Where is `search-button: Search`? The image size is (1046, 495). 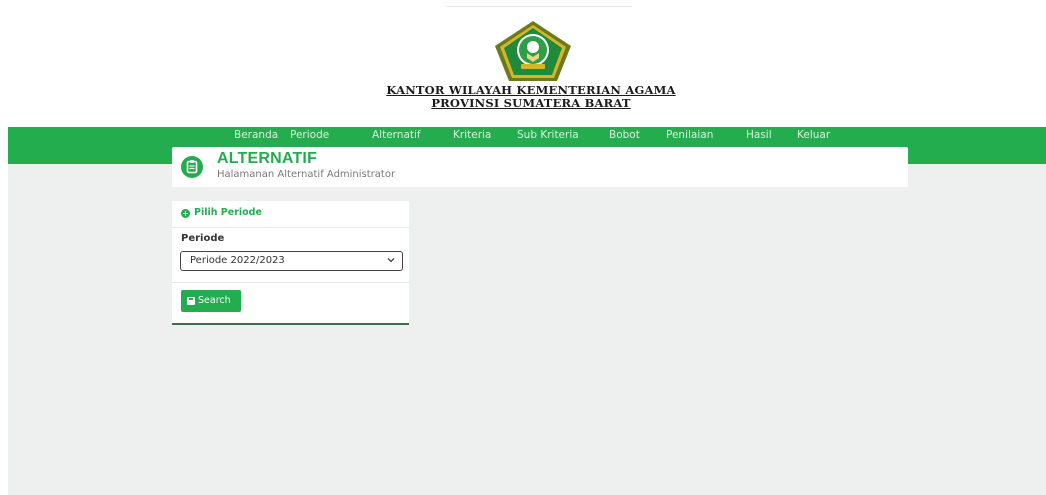
search-button: Search is located at coordinates (211, 301).